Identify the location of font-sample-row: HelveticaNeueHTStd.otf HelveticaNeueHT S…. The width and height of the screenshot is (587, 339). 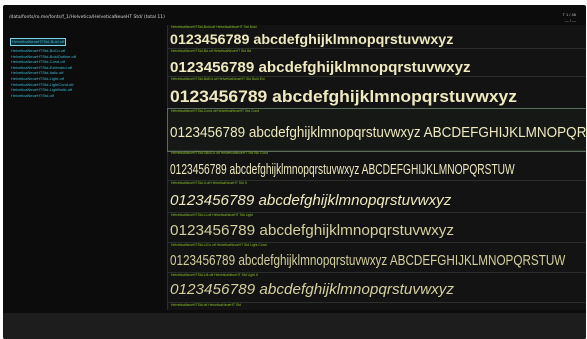
(377, 306).